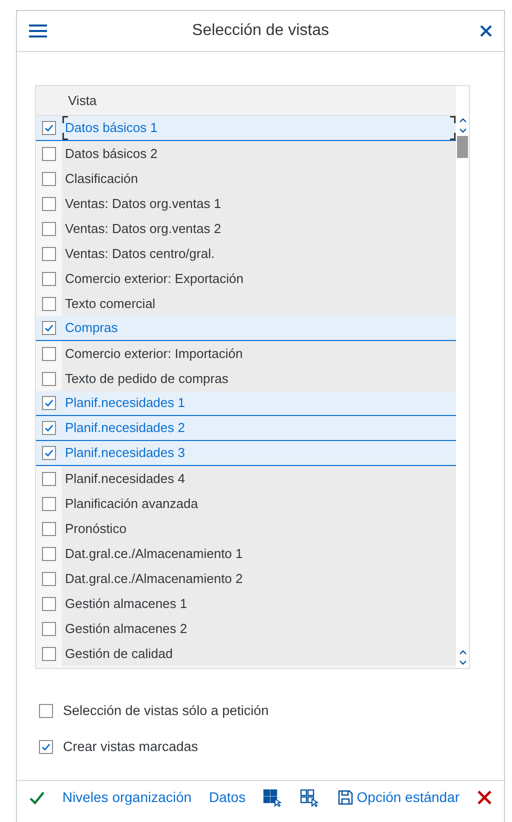 This screenshot has height=822, width=512. What do you see at coordinates (246, 153) in the screenshot?
I see `table-row: Datos básicos 2` at bounding box center [246, 153].